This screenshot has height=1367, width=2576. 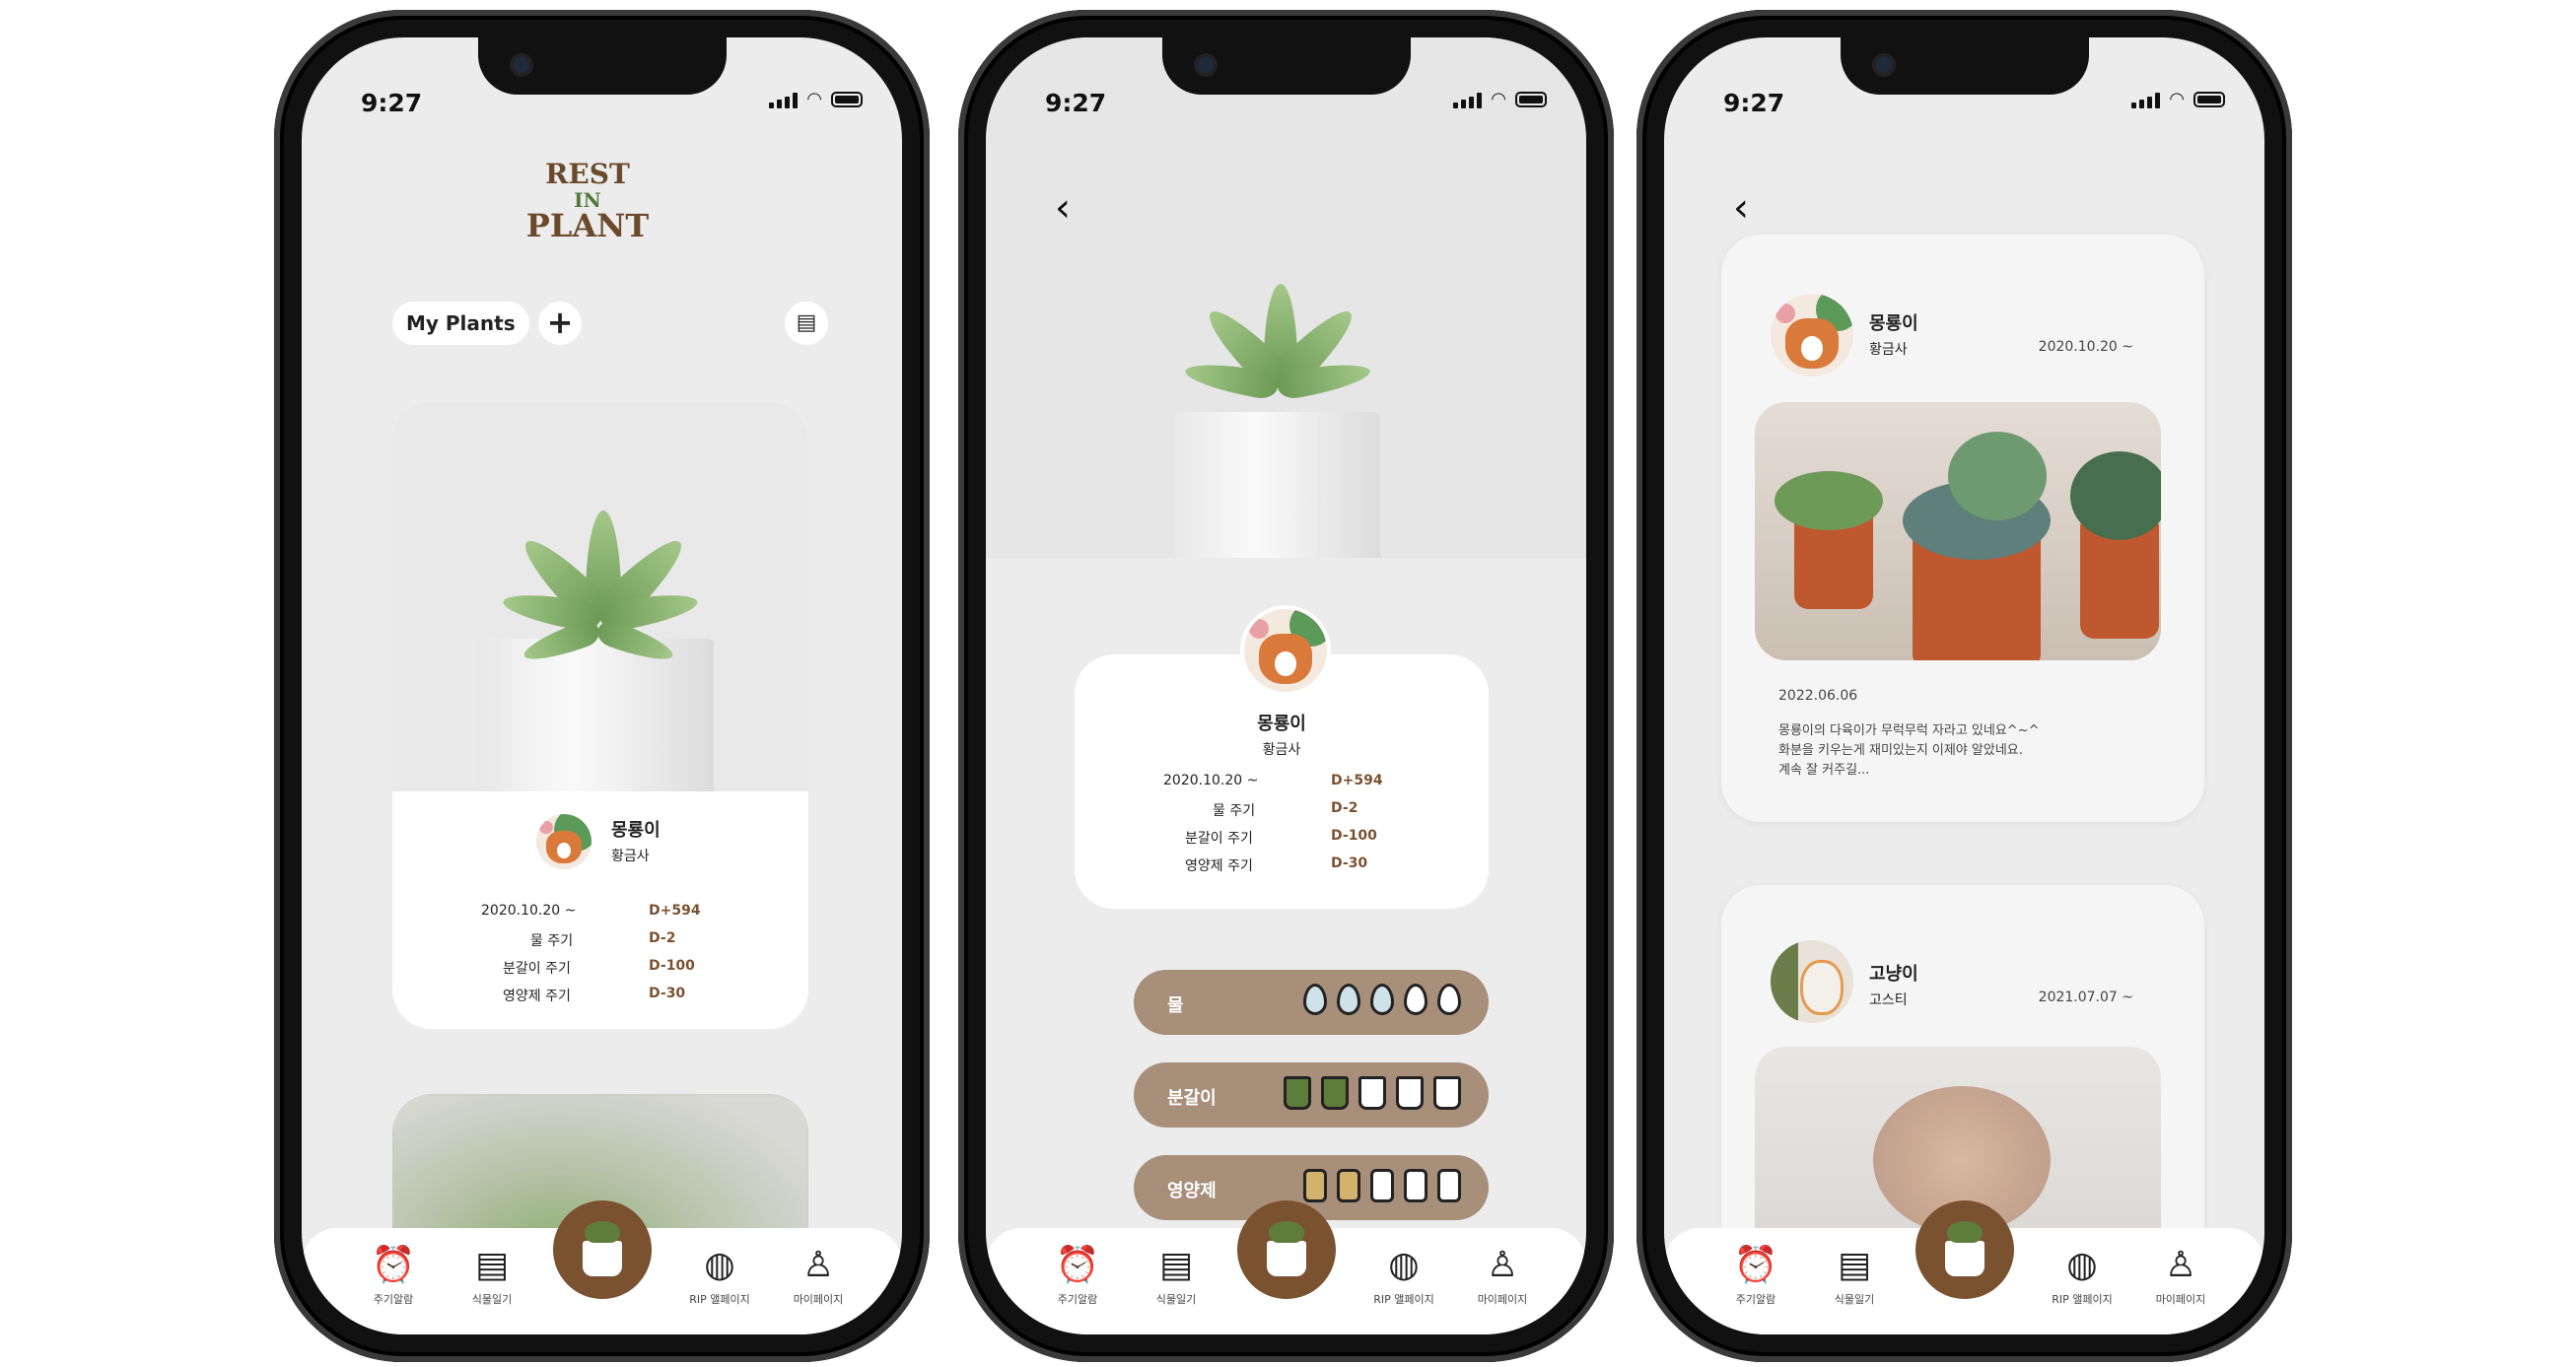 What do you see at coordinates (1282, 724) in the screenshot?
I see `plant-name: 몽룡이` at bounding box center [1282, 724].